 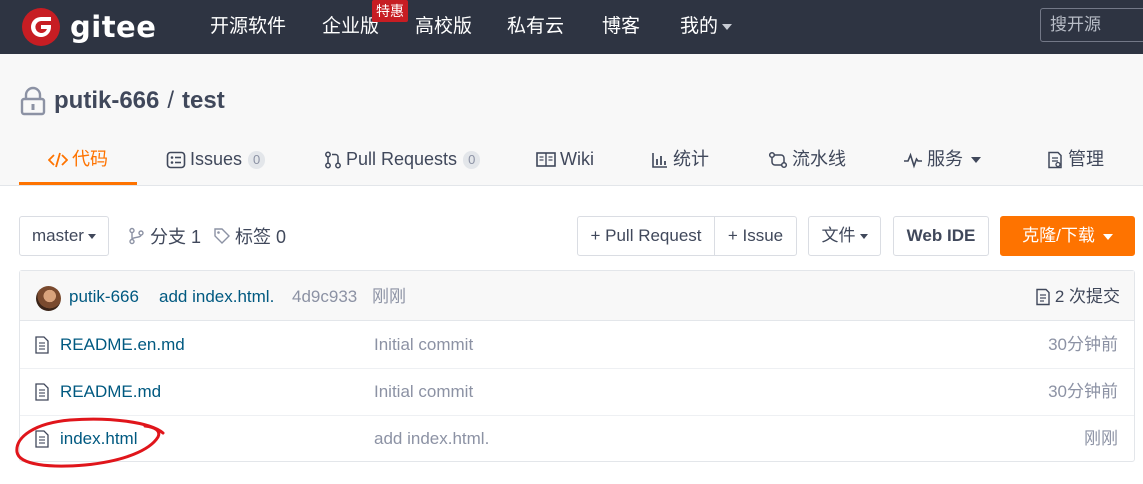 I want to click on stats-icon, so click(x=659, y=160).